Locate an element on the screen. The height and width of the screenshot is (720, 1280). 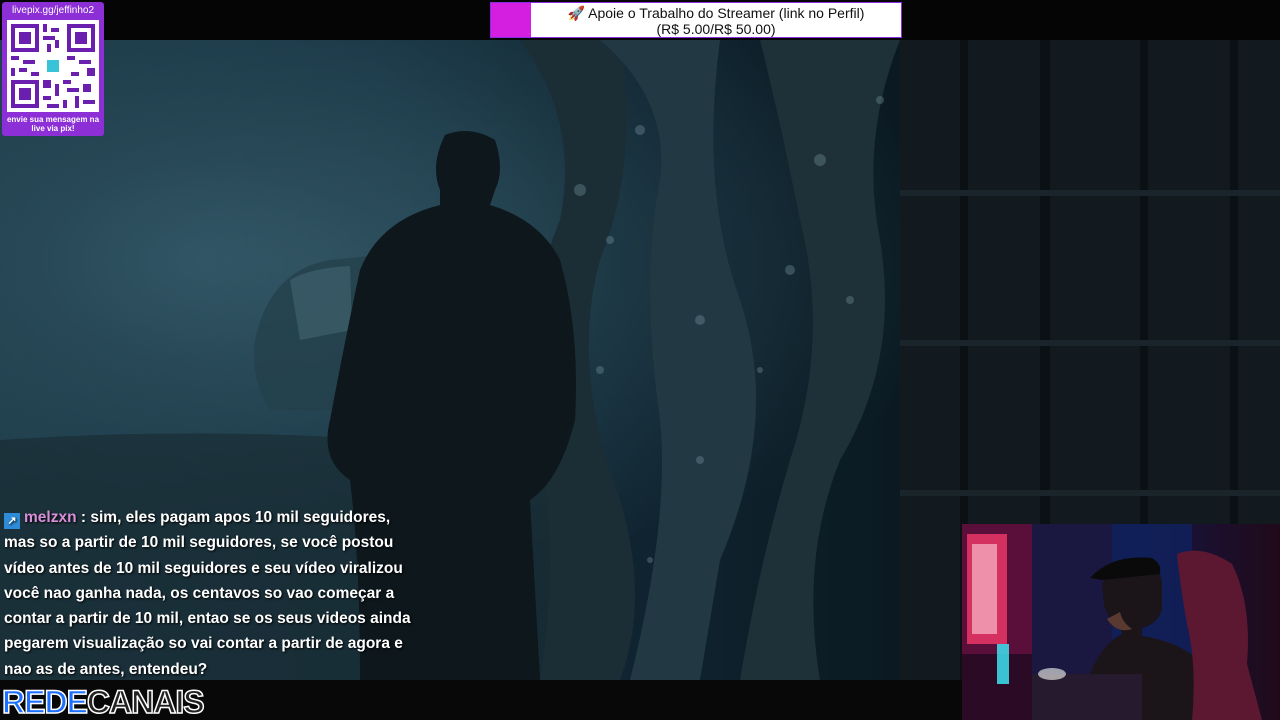
redecanais-logo: REDECANAIS is located at coordinates (103, 701).